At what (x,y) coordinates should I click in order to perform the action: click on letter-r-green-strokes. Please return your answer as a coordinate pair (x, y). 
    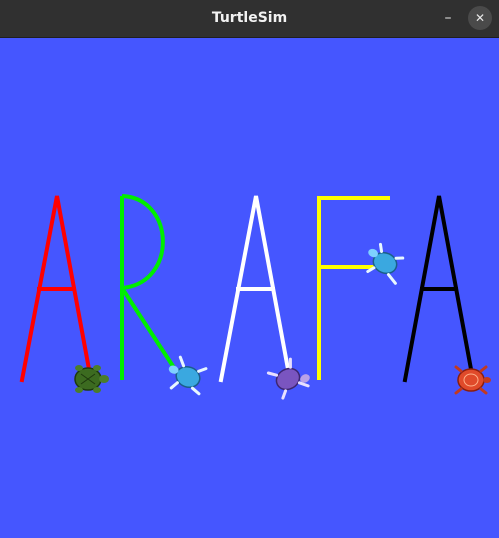
    Looking at the image, I should click on (152, 288).